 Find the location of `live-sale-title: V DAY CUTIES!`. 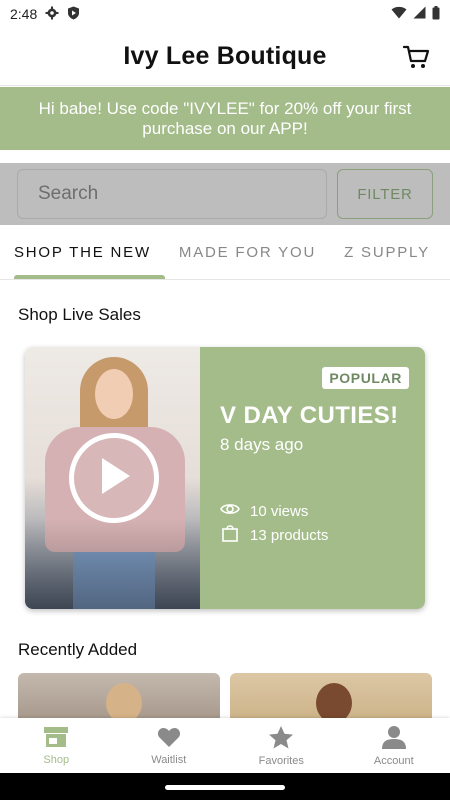

live-sale-title: V DAY CUTIES! is located at coordinates (309, 415).